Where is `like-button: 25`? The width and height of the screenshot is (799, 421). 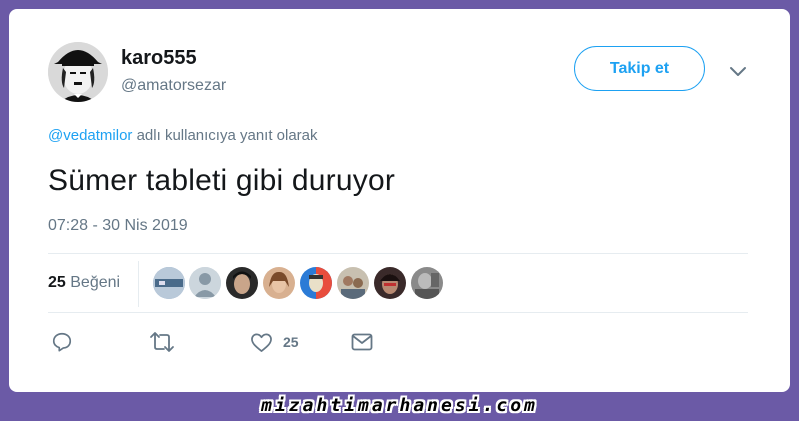 like-button: 25 is located at coordinates (274, 342).